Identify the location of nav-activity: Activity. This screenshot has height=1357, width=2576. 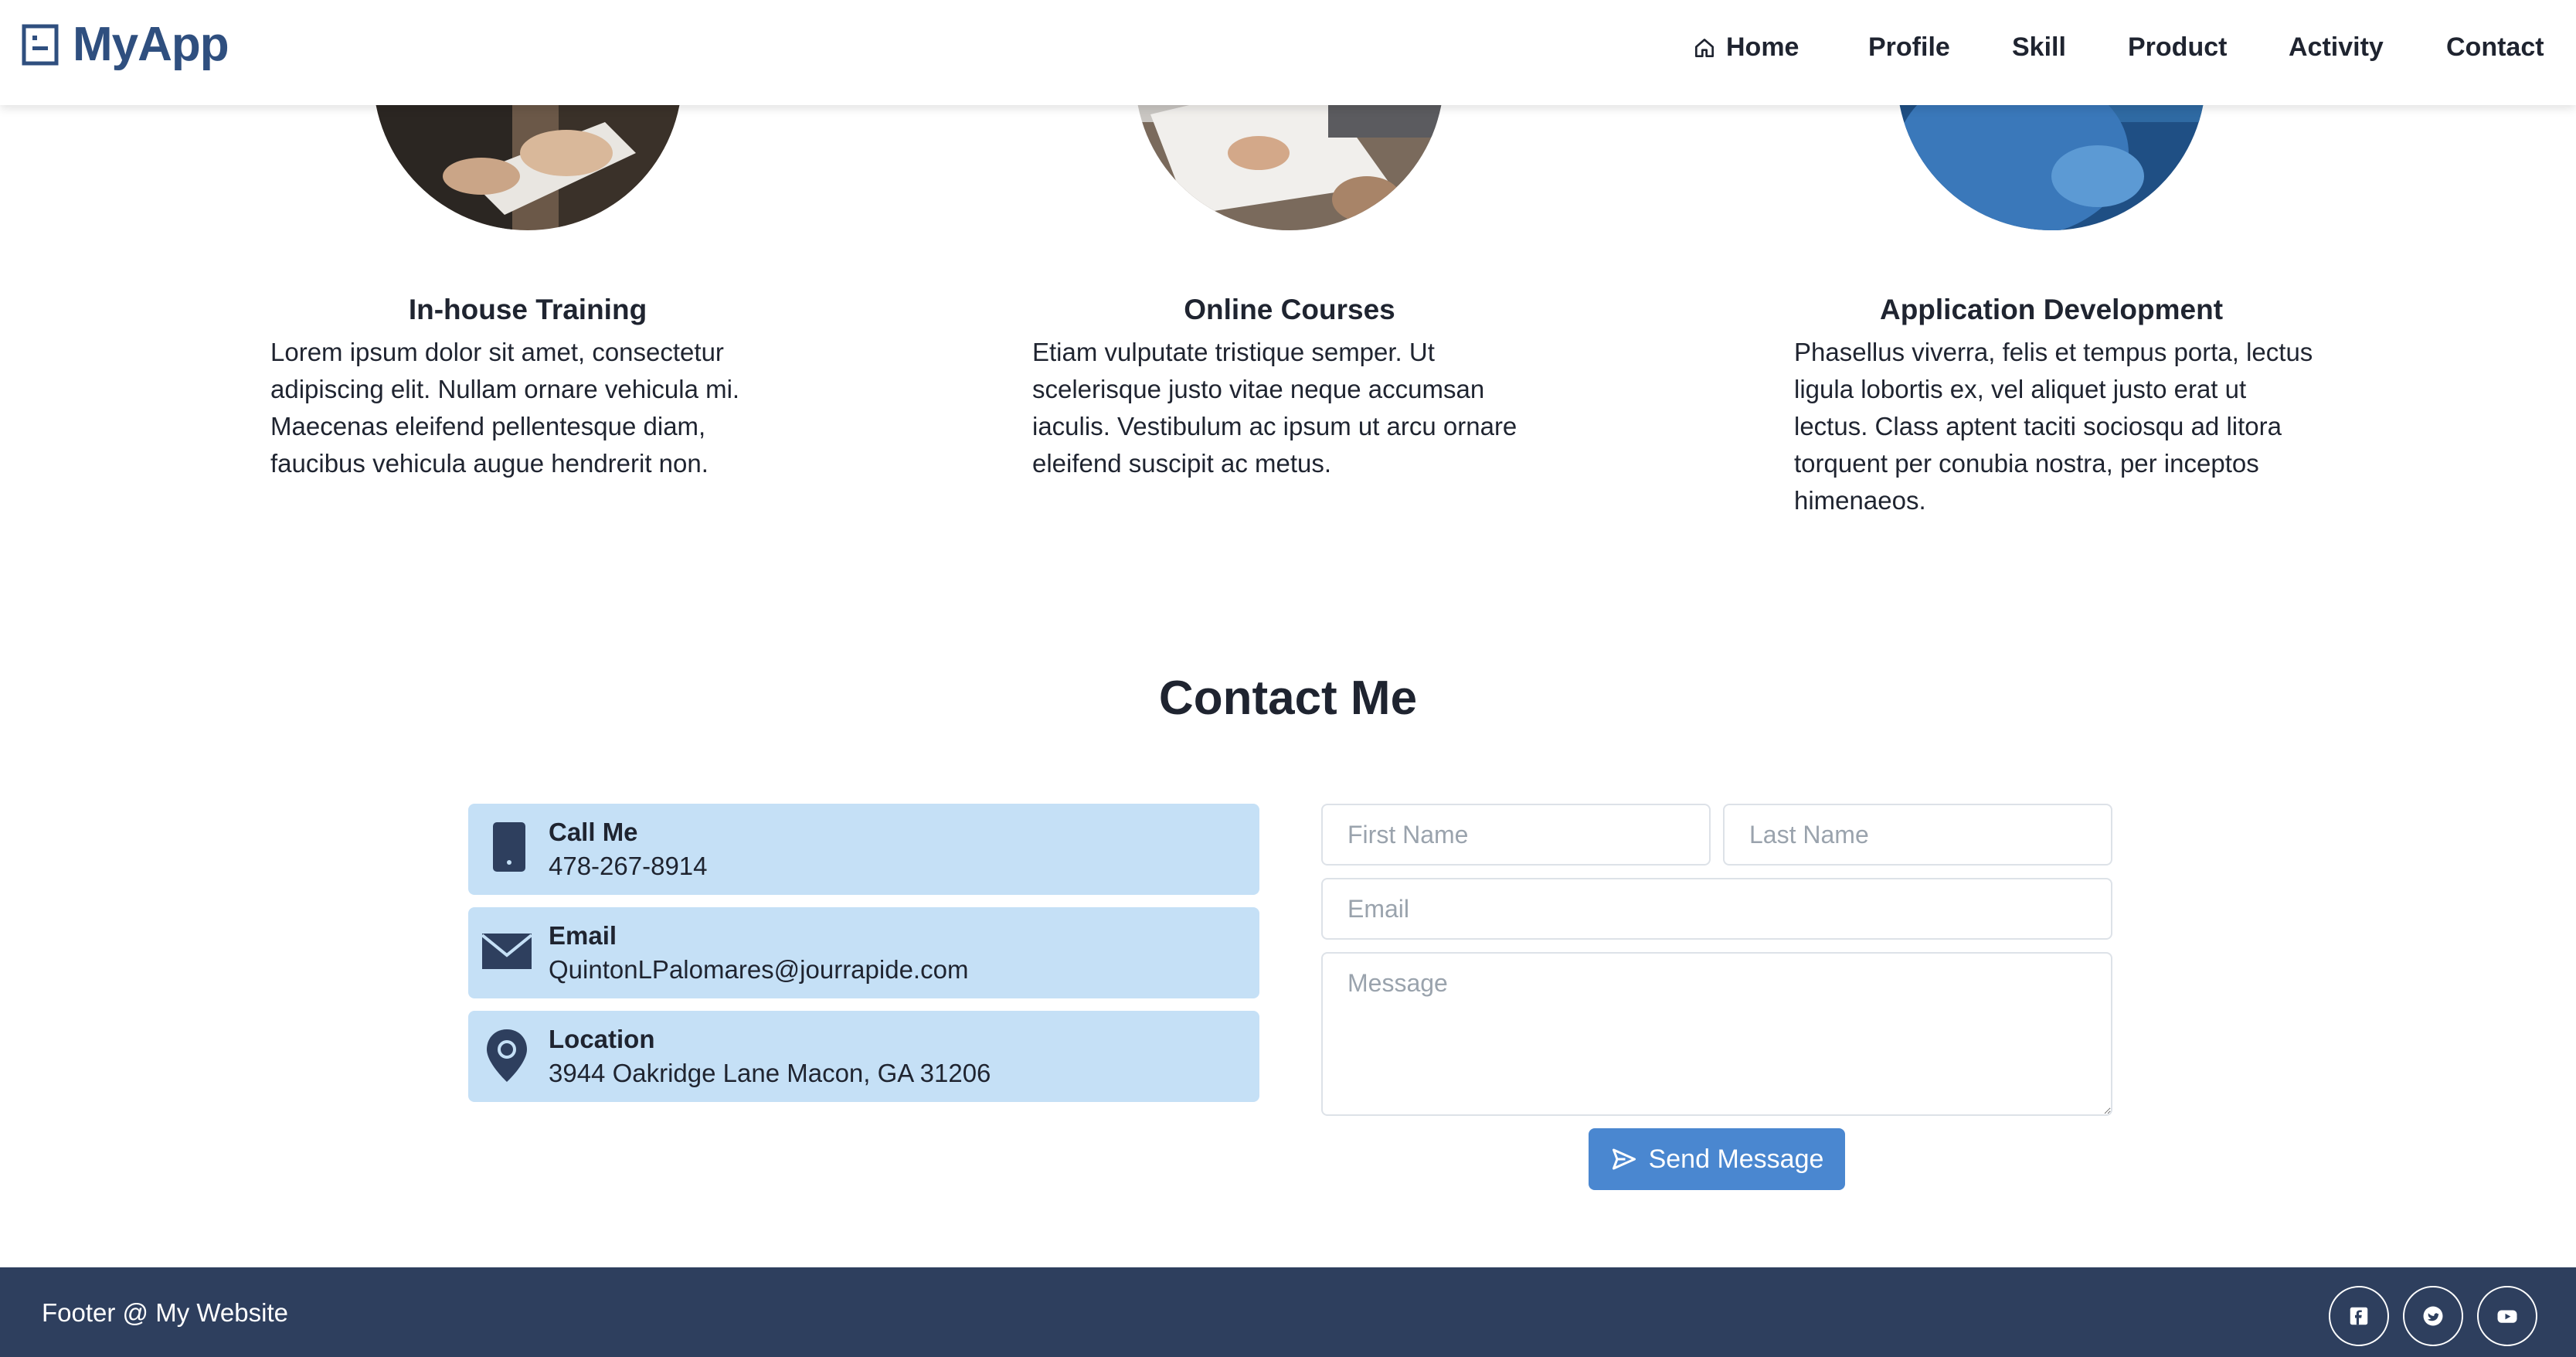
(2336, 47).